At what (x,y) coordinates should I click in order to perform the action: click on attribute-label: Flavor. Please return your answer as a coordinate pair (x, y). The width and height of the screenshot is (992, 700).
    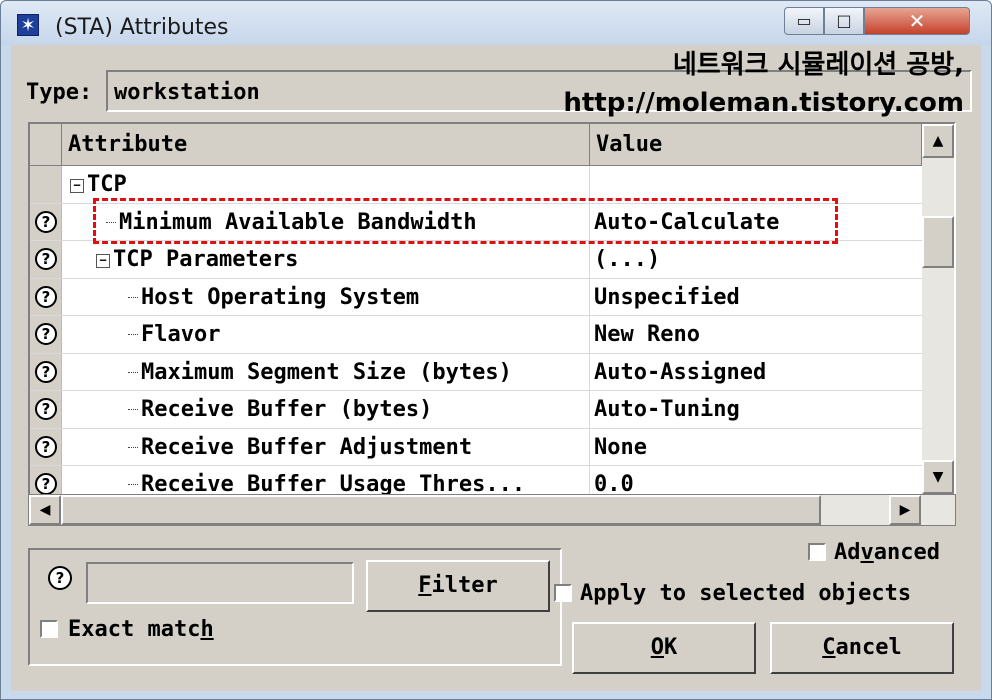
    Looking at the image, I should click on (181, 334).